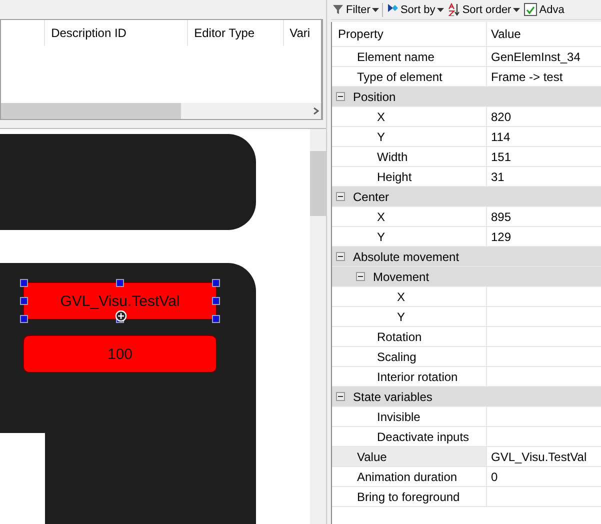 This screenshot has height=524, width=601. What do you see at coordinates (235, 33) in the screenshot?
I see `column-header: Editor Type` at bounding box center [235, 33].